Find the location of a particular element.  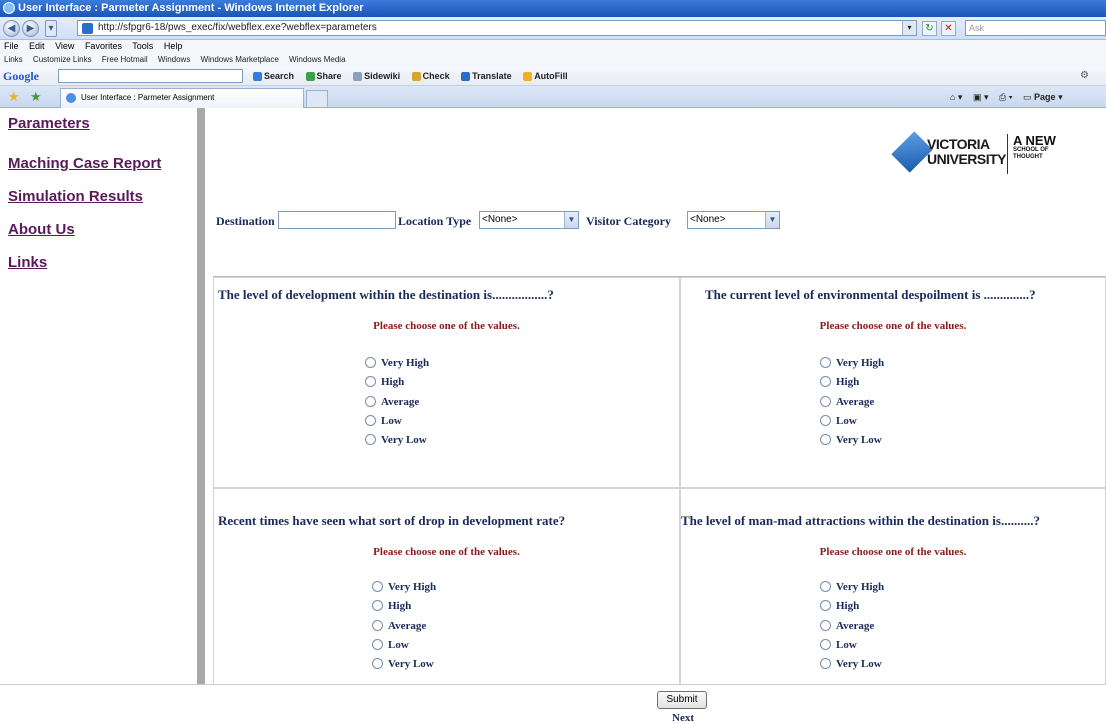

history-dropdown-icon: ▾ is located at coordinates (51, 28).